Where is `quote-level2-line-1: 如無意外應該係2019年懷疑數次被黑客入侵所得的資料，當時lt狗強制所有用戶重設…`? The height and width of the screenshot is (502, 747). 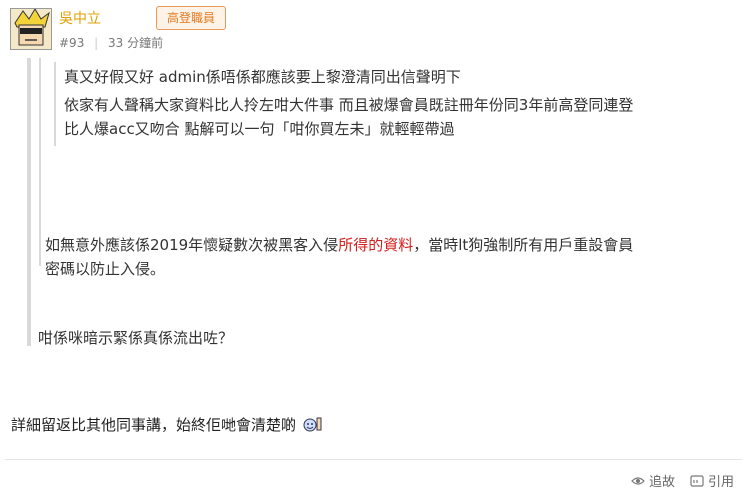
quote-level2-line-1: 如無意外應該係2019年懷疑數次被黑客入侵所得的資料，當時lt狗強制所有用戶重設… is located at coordinates (339, 245).